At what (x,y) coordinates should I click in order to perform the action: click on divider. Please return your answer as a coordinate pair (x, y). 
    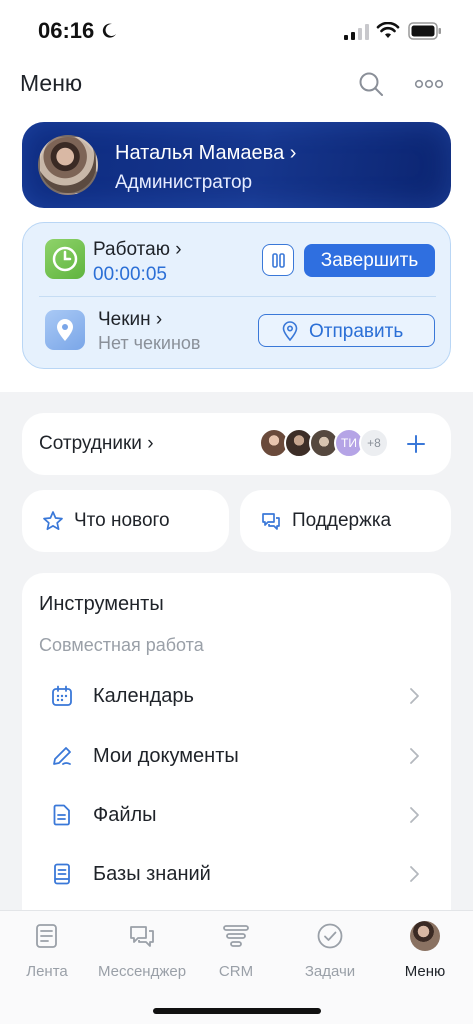
    Looking at the image, I should click on (237, 296).